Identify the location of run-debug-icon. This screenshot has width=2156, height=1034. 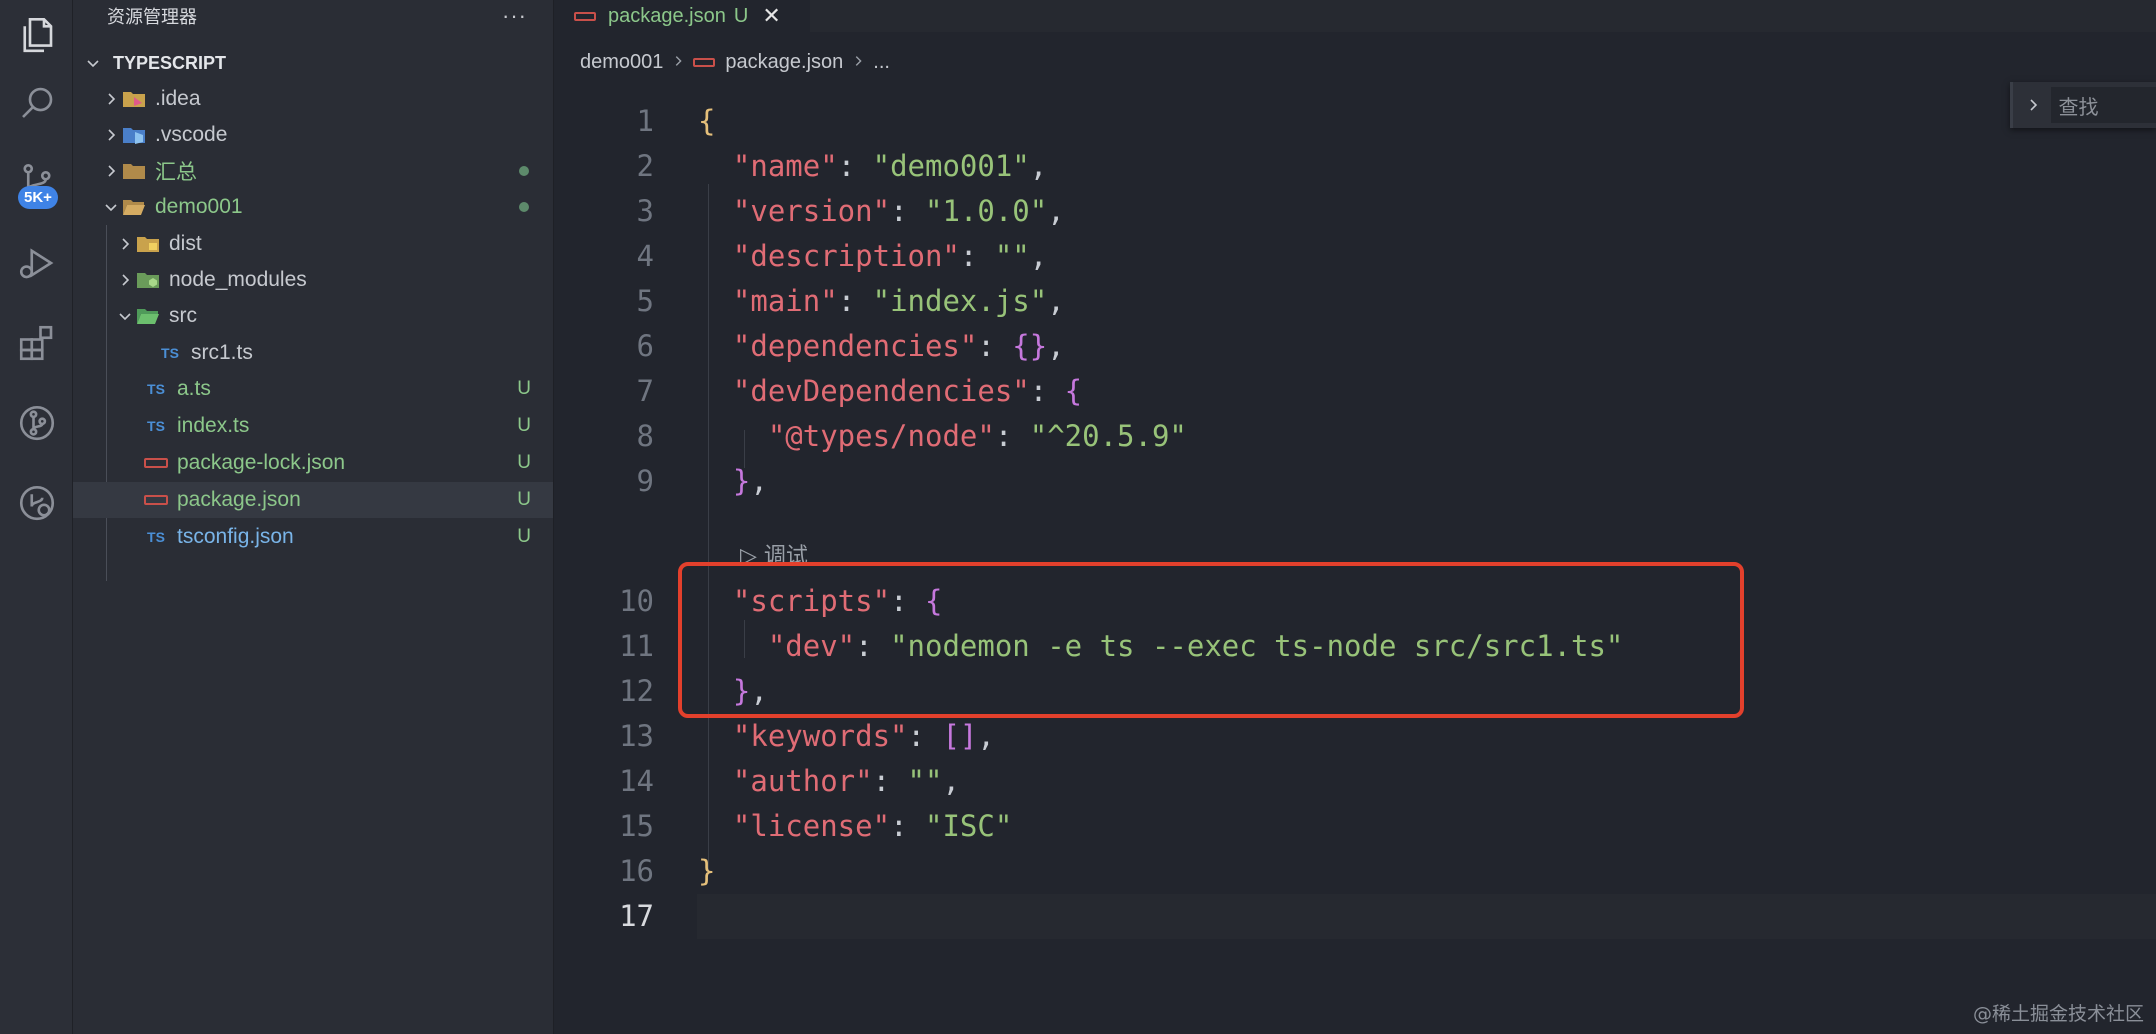
(36, 263).